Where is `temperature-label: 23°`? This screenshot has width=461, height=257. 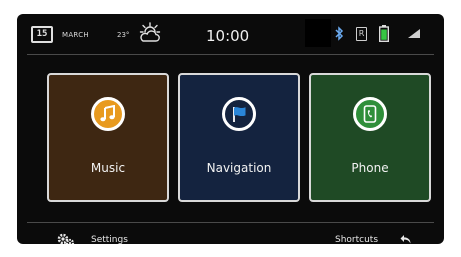 temperature-label: 23° is located at coordinates (123, 35).